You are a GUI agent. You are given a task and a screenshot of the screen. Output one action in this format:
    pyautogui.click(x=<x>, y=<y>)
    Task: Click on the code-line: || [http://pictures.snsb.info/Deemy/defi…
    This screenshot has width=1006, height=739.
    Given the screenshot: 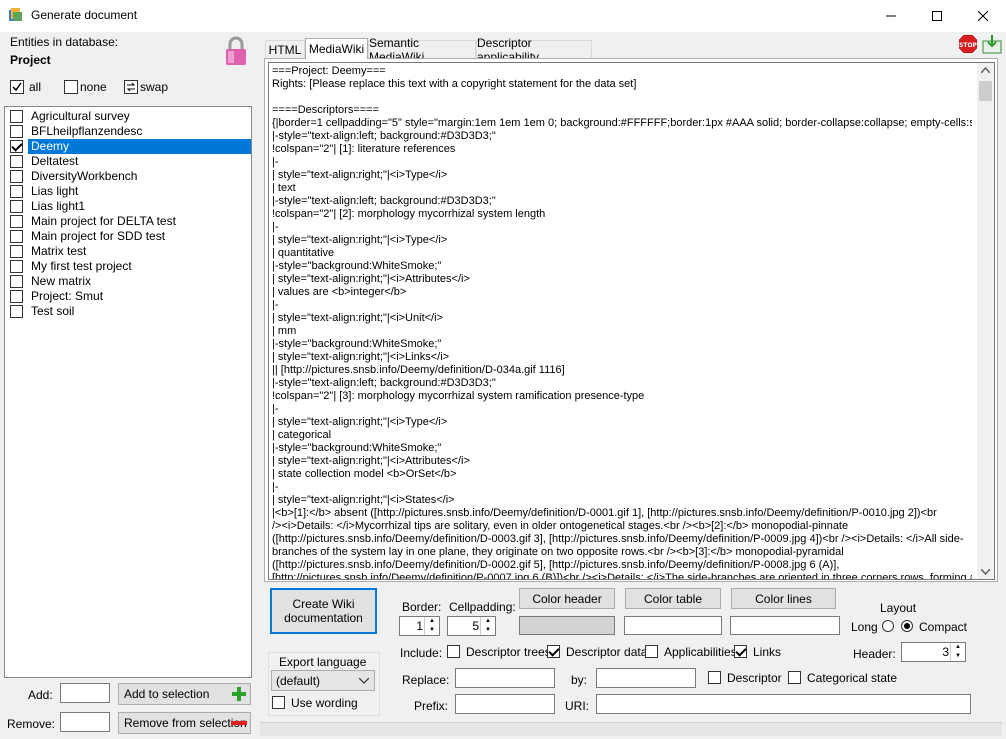 What is the action you would take?
    pyautogui.click(x=418, y=370)
    